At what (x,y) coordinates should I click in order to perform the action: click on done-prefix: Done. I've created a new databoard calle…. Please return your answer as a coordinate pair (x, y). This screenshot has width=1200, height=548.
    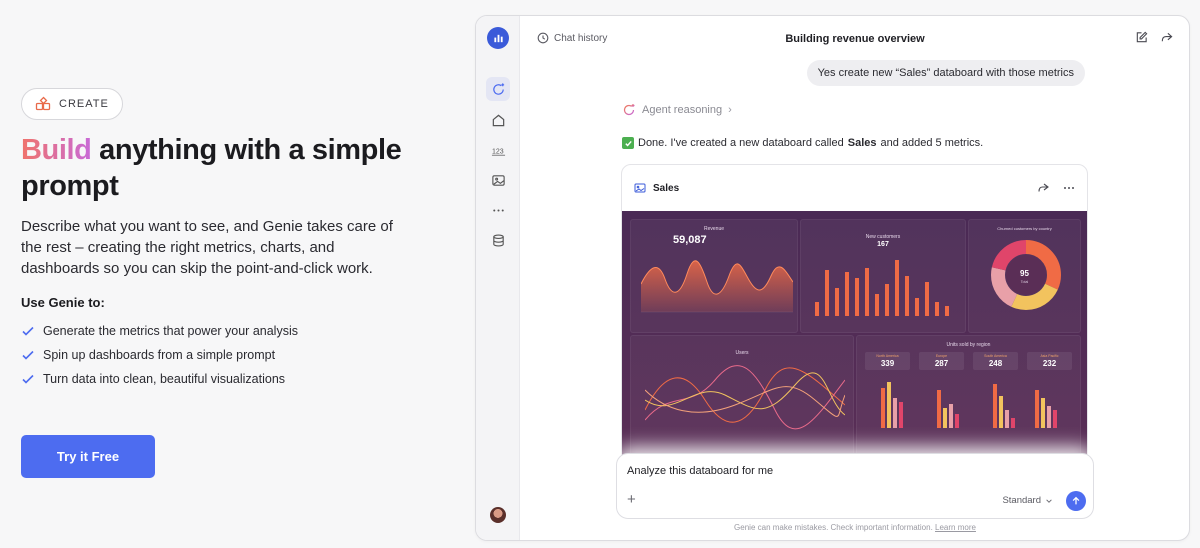
    Looking at the image, I should click on (741, 143).